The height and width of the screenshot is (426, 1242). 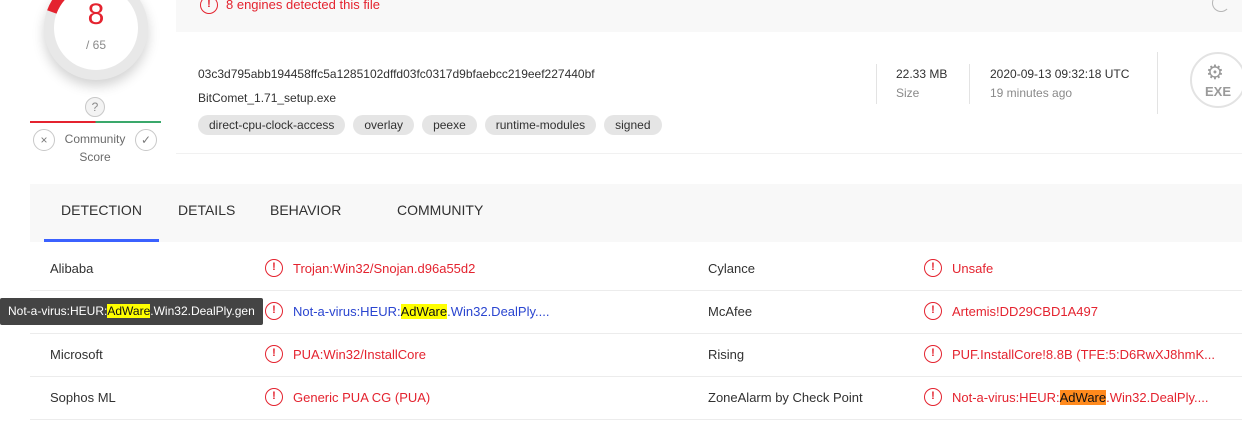 I want to click on detection-result: Unsafe, so click(x=972, y=268).